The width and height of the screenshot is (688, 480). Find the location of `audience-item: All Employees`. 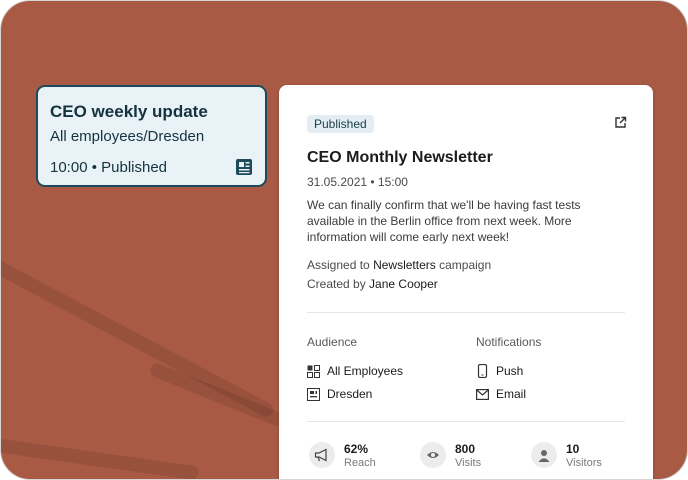

audience-item: All Employees is located at coordinates (355, 371).